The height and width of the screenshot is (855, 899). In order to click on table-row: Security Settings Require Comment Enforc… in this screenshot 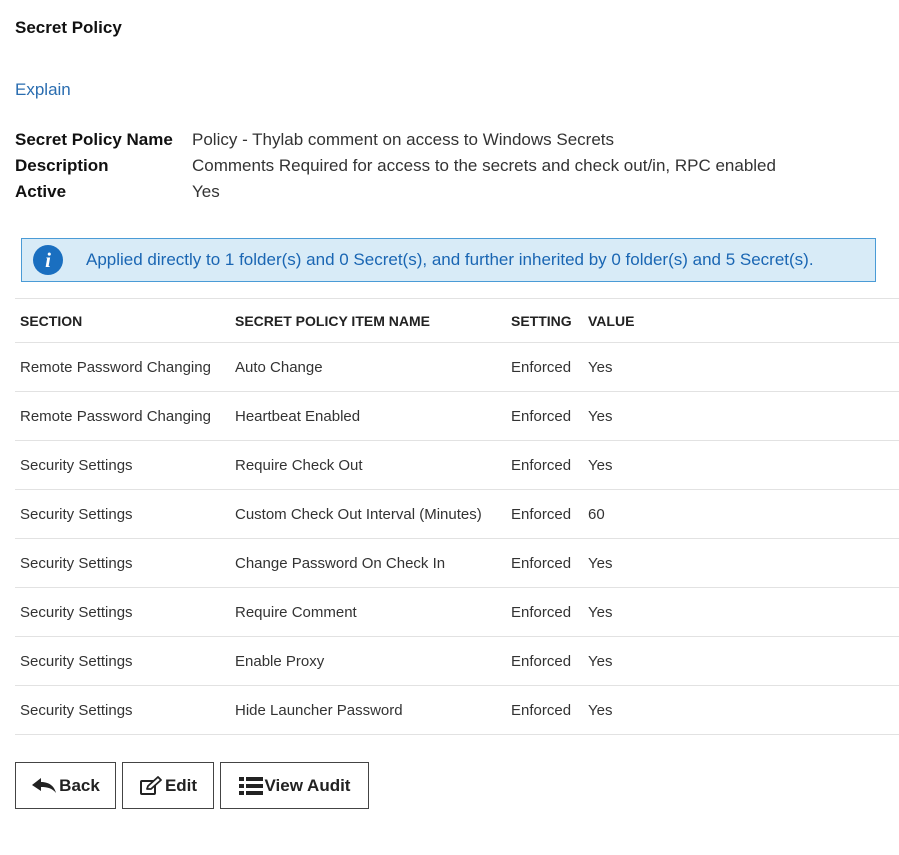, I will do `click(457, 612)`.